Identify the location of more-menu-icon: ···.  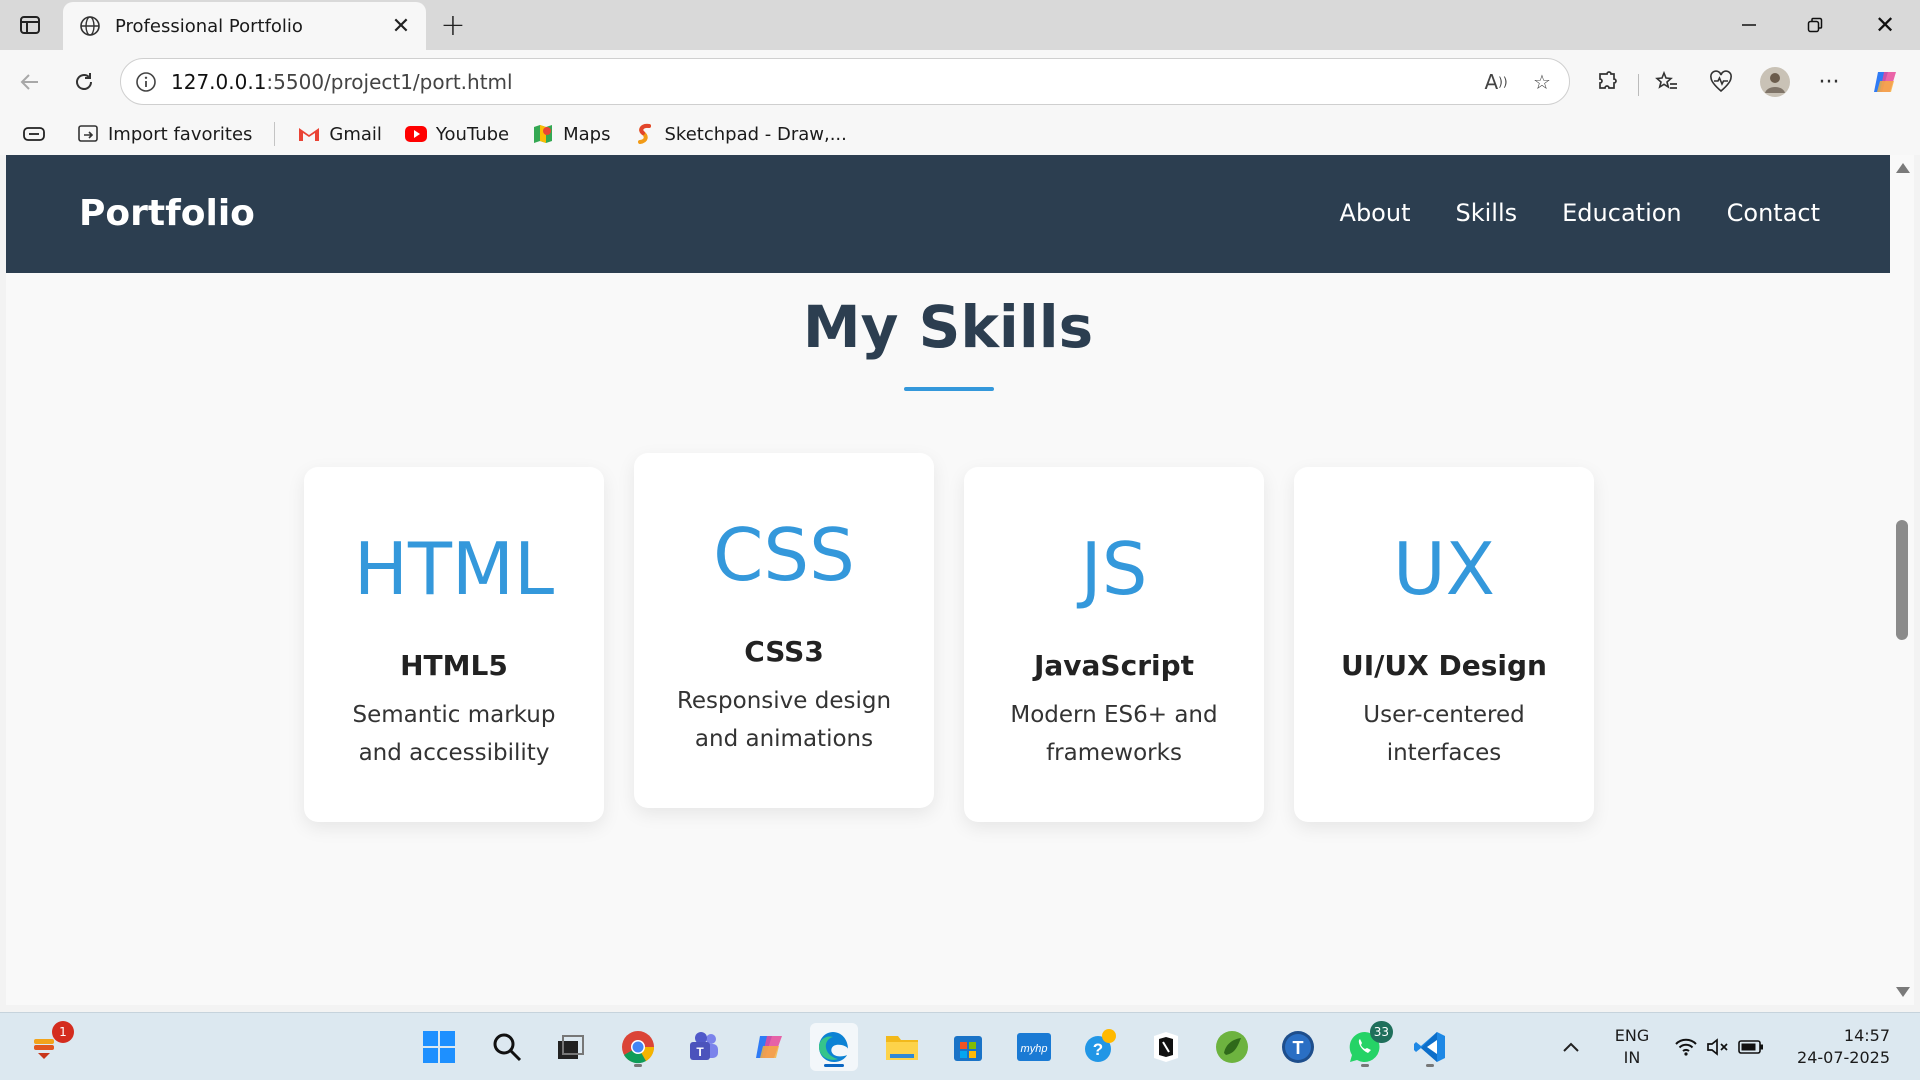
(1829, 82).